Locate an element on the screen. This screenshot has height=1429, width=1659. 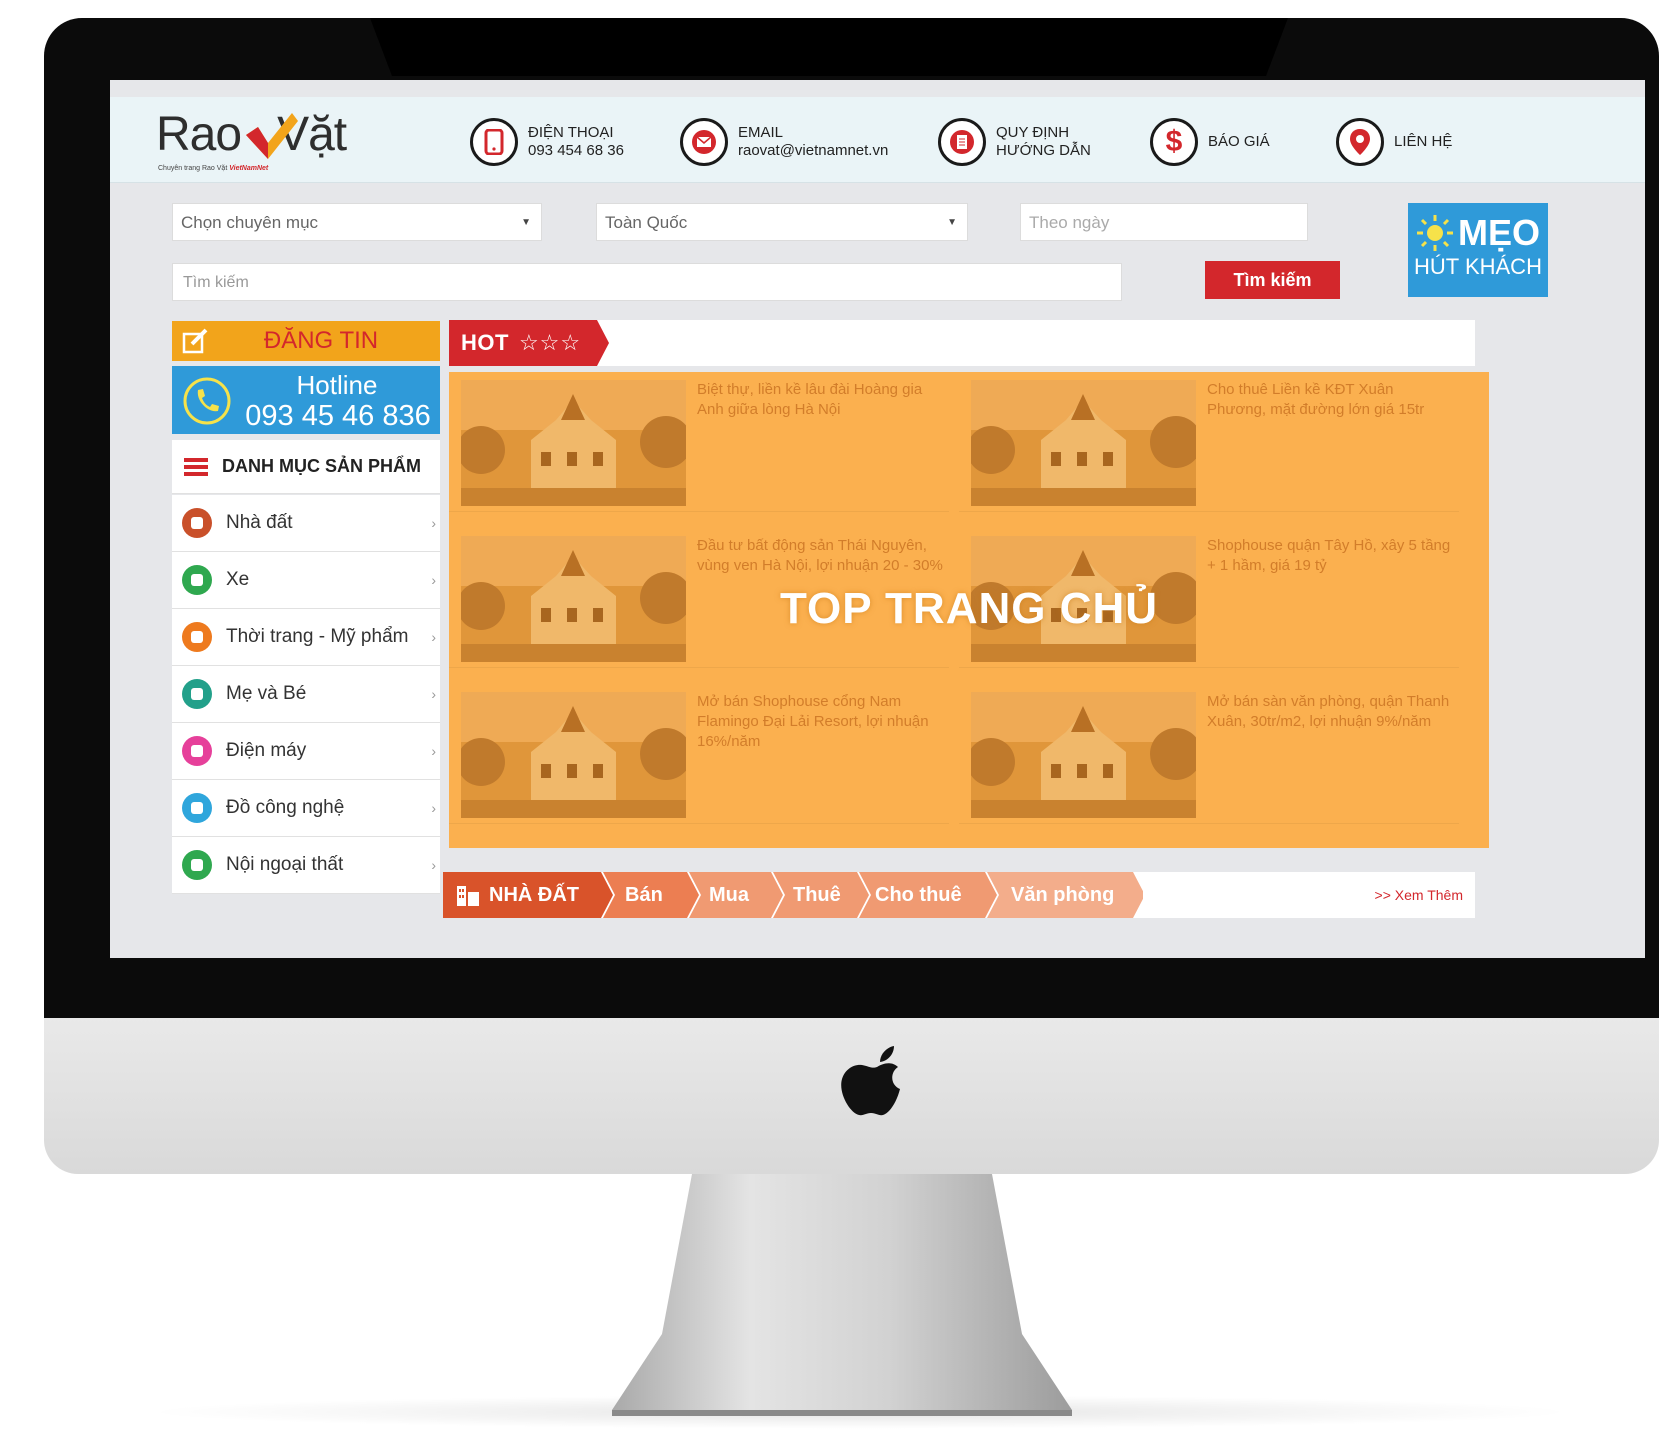
top-trang-chu-overlay: TOP TRANG CHỦ is located at coordinates (969, 608).